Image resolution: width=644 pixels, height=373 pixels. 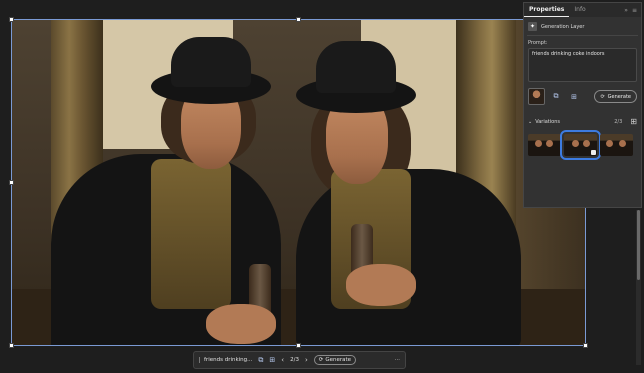 I want to click on panel-menu-icon: ≡, so click(x=634, y=10).